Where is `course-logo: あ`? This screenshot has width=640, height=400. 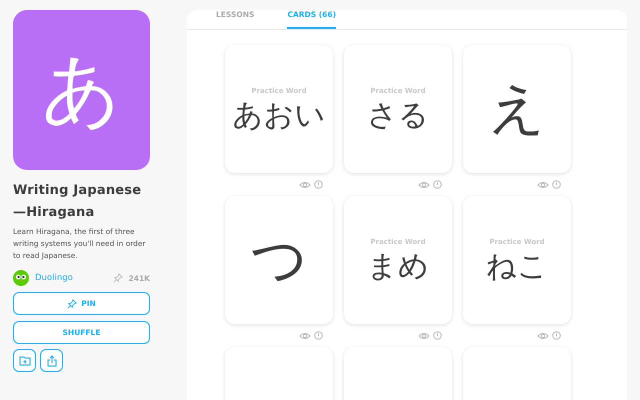 course-logo: あ is located at coordinates (81, 90).